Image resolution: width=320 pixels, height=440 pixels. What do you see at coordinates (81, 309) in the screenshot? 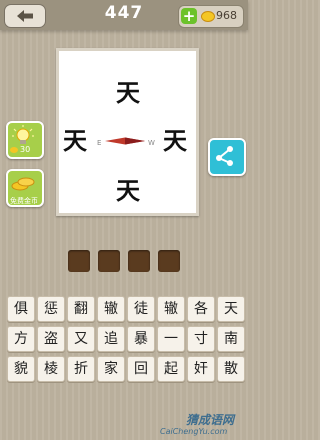
I see `char-tile: 翻` at bounding box center [81, 309].